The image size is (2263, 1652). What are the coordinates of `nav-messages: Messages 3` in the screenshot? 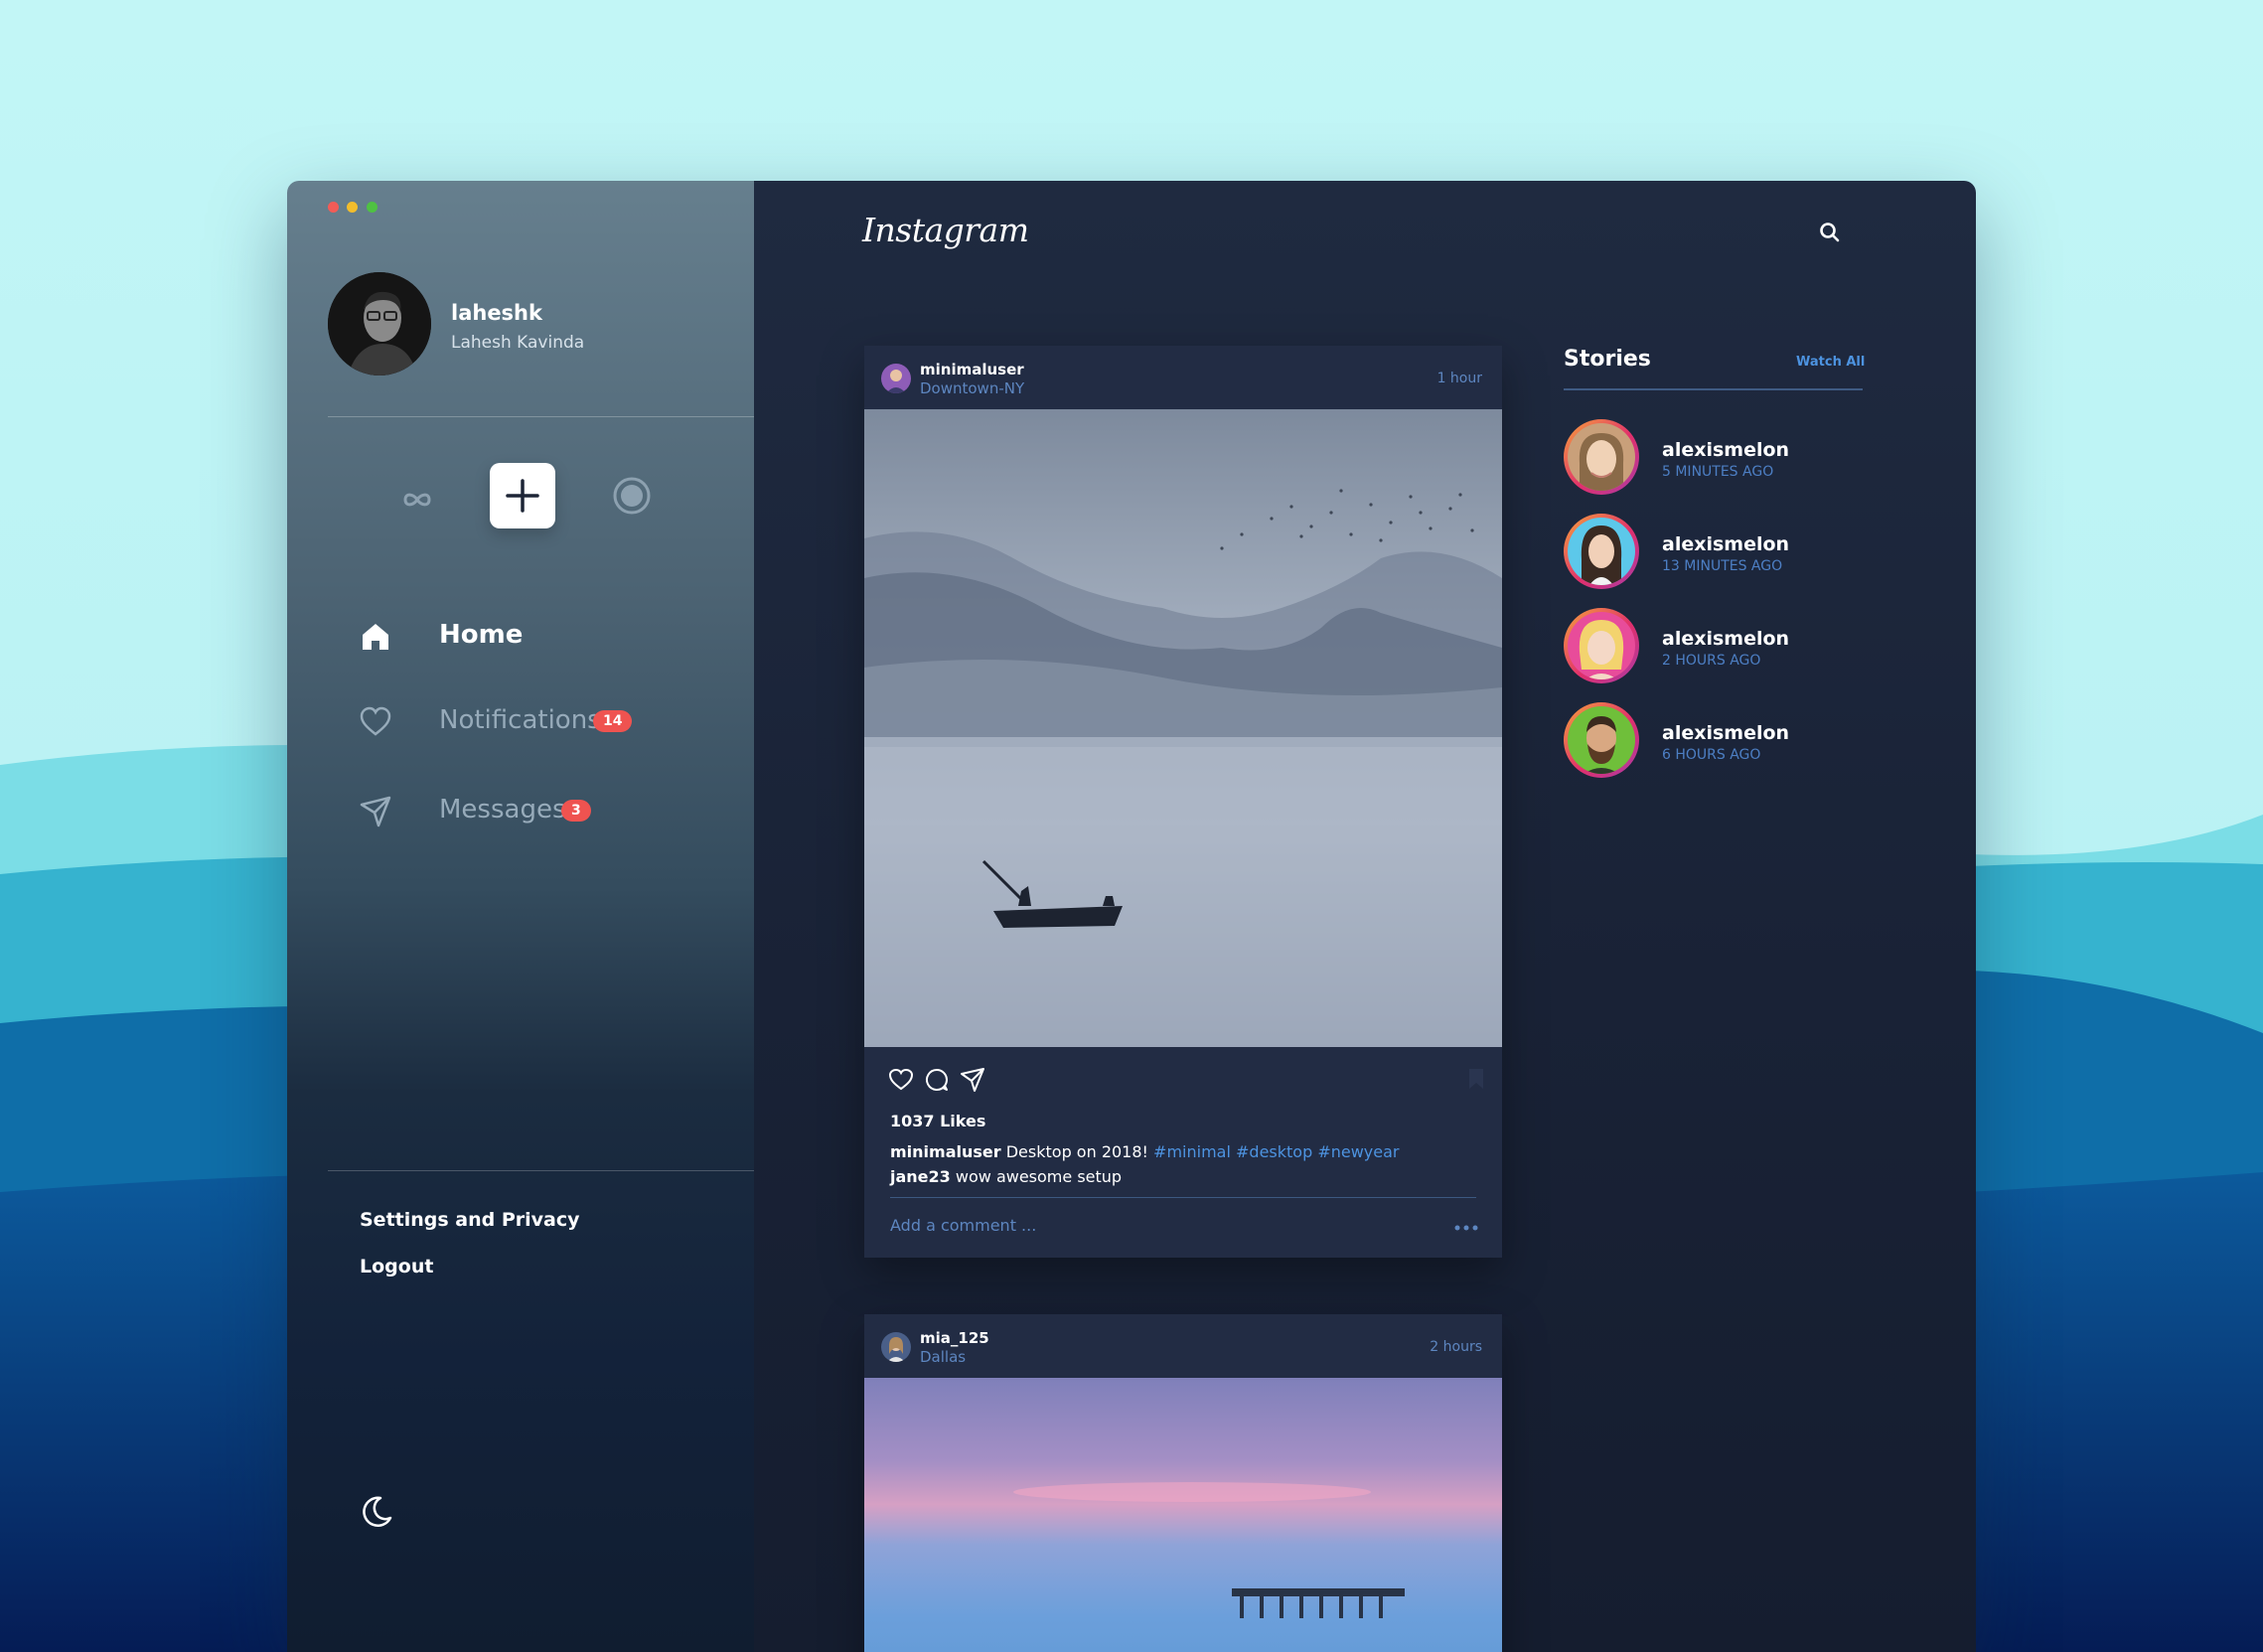 It's located at (508, 811).